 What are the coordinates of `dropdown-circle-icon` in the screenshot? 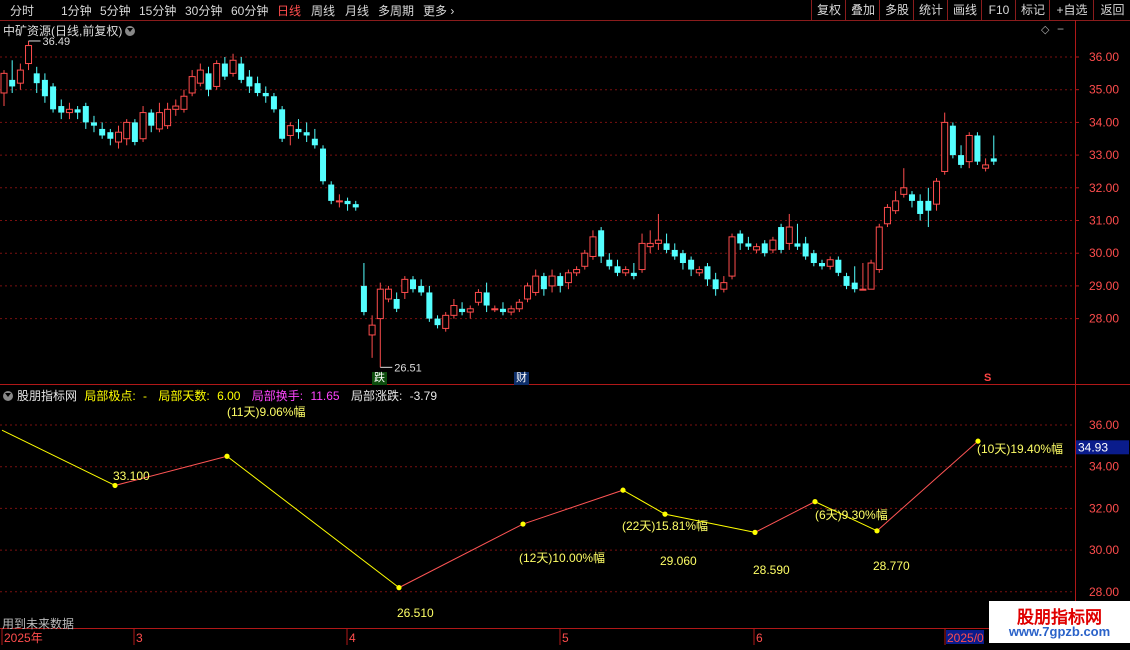 It's located at (130, 31).